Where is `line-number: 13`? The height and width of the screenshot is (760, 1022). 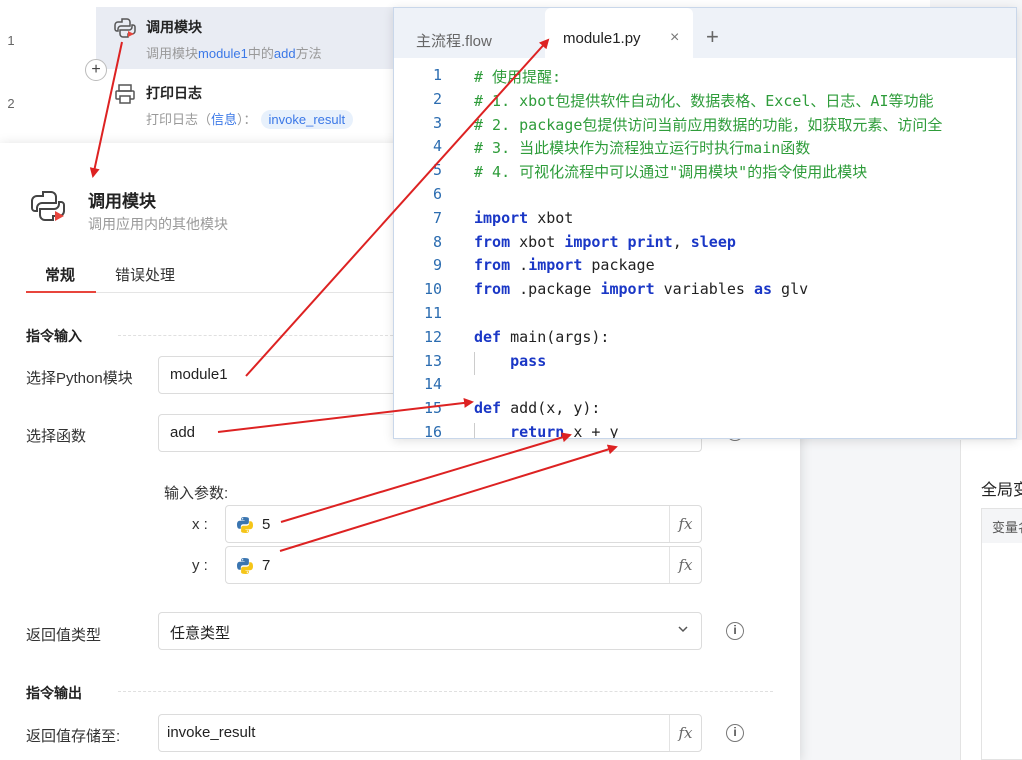
line-number: 13 is located at coordinates (432, 360).